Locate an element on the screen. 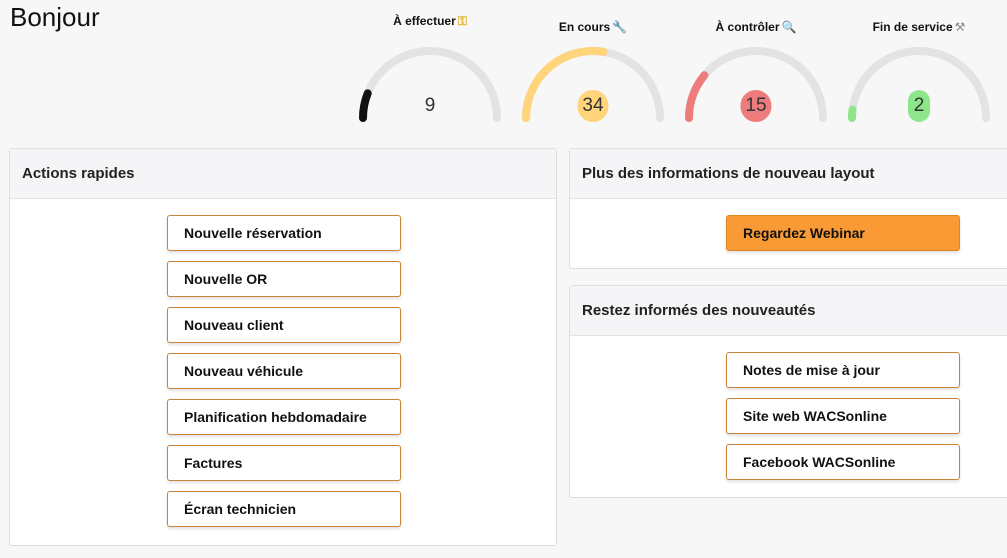  new-reservation-button: Nouvelle réservation is located at coordinates (284, 233).